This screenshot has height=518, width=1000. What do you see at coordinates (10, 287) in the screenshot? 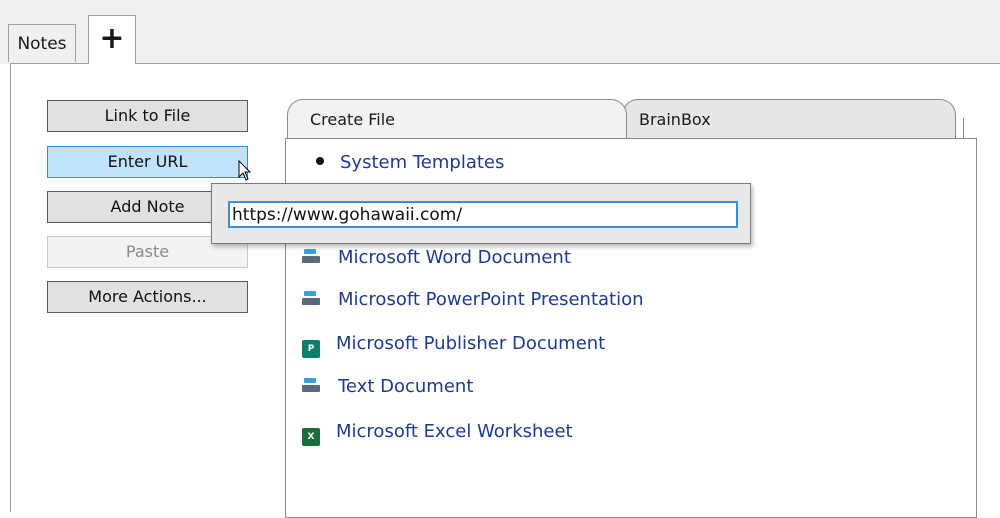
I see `content-frame-border` at bounding box center [10, 287].